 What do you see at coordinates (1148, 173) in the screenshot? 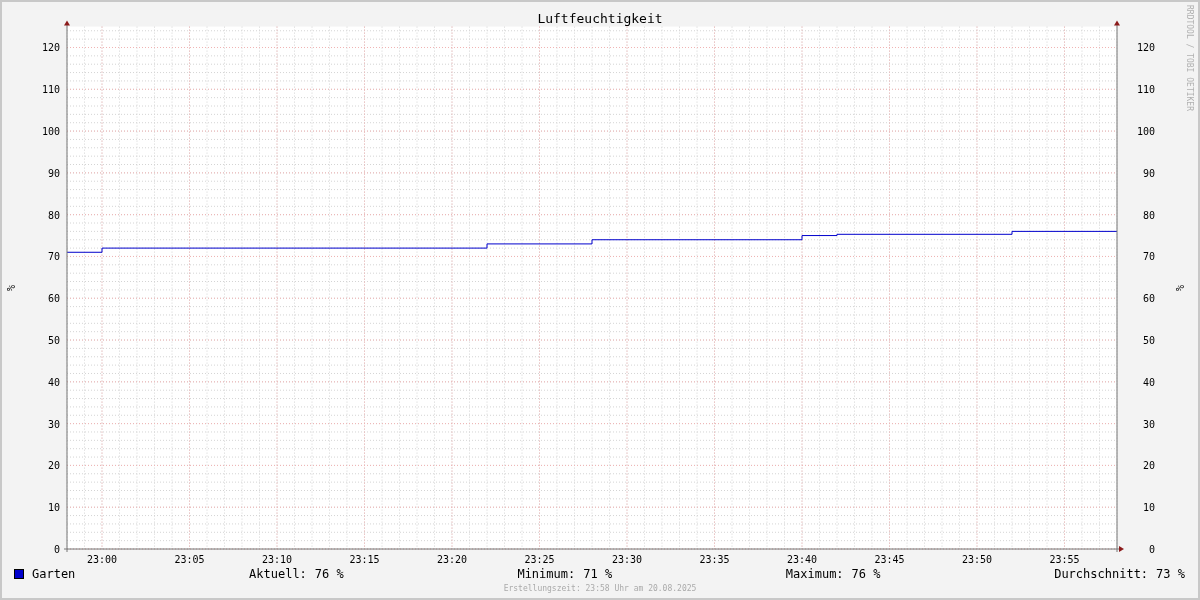
I see `right-tick-label: 90` at bounding box center [1148, 173].